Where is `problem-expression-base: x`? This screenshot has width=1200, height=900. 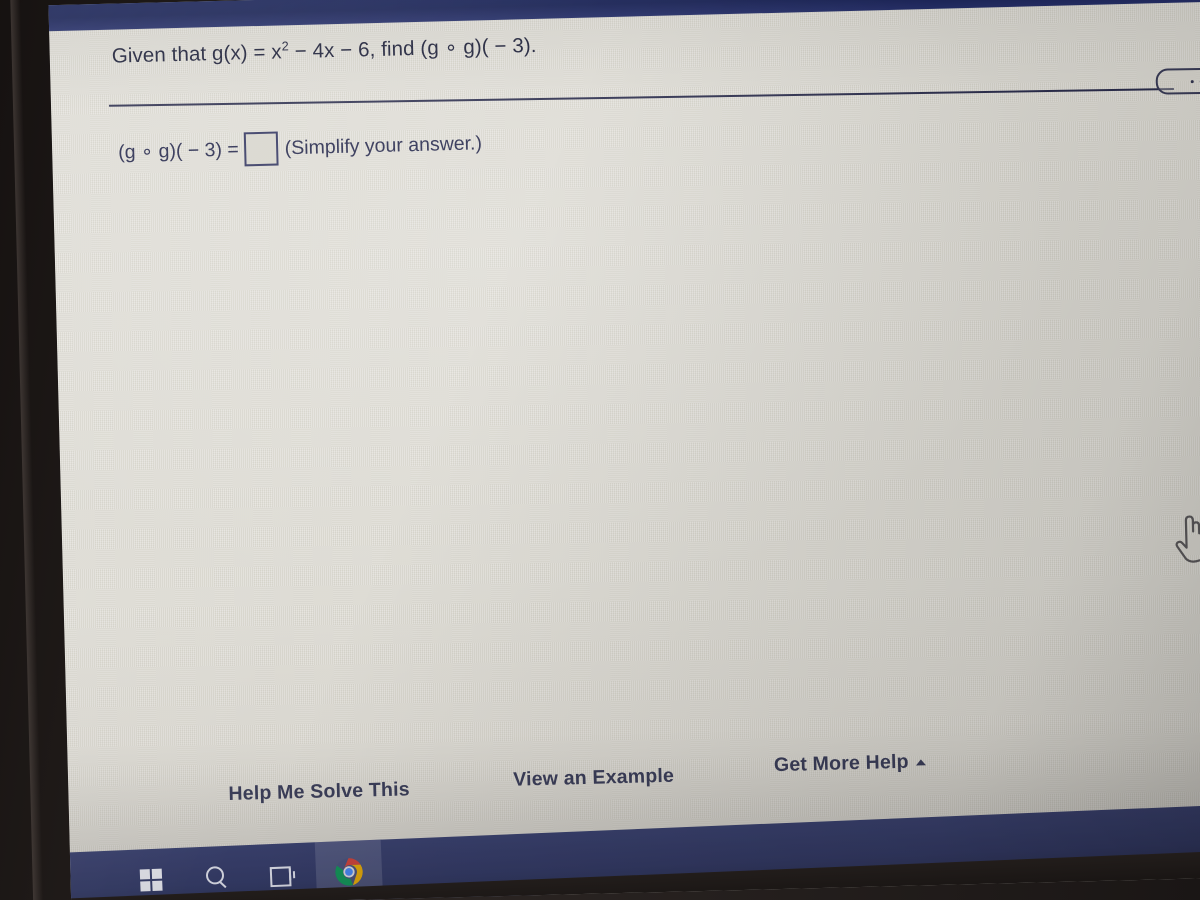 problem-expression-base: x is located at coordinates (277, 52).